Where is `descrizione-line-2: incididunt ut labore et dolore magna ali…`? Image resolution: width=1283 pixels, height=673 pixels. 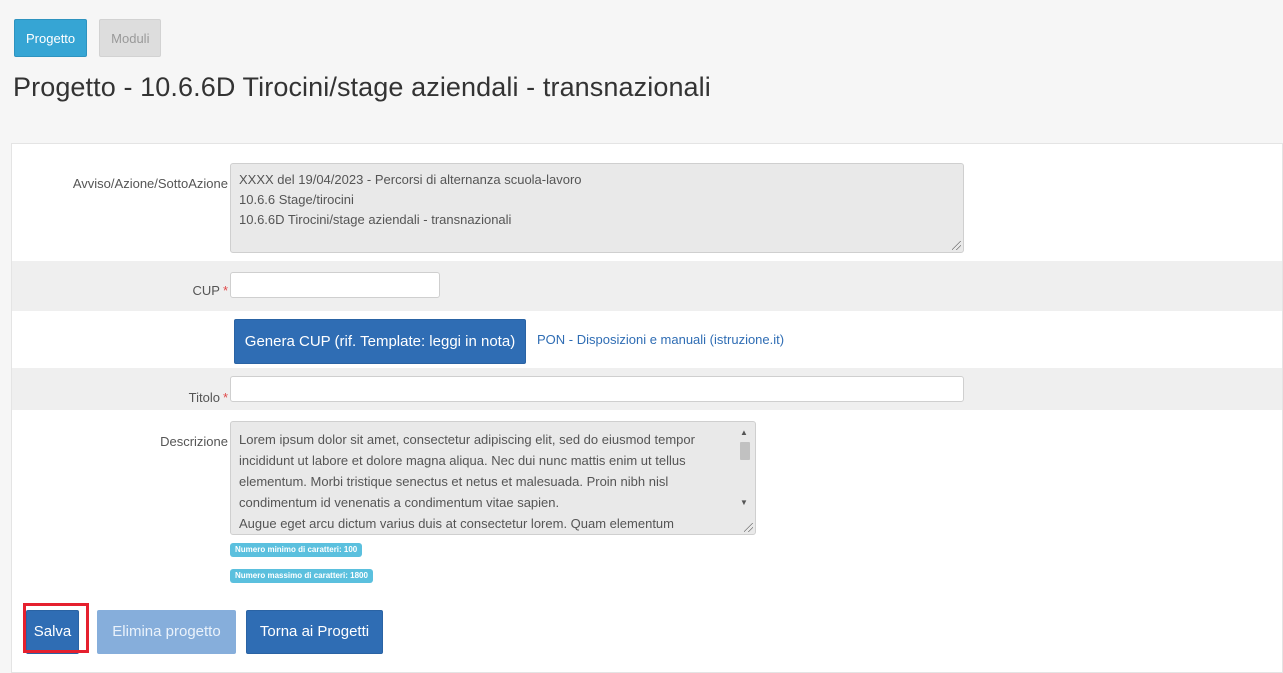 descrizione-line-2: incididunt ut labore et dolore magna ali… is located at coordinates (462, 460).